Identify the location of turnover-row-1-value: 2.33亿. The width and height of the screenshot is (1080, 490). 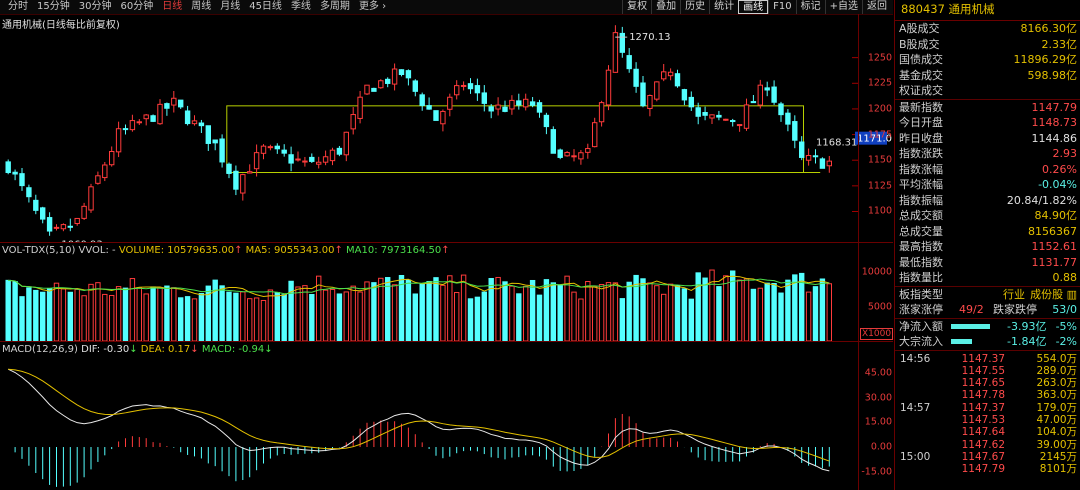
(1059, 44).